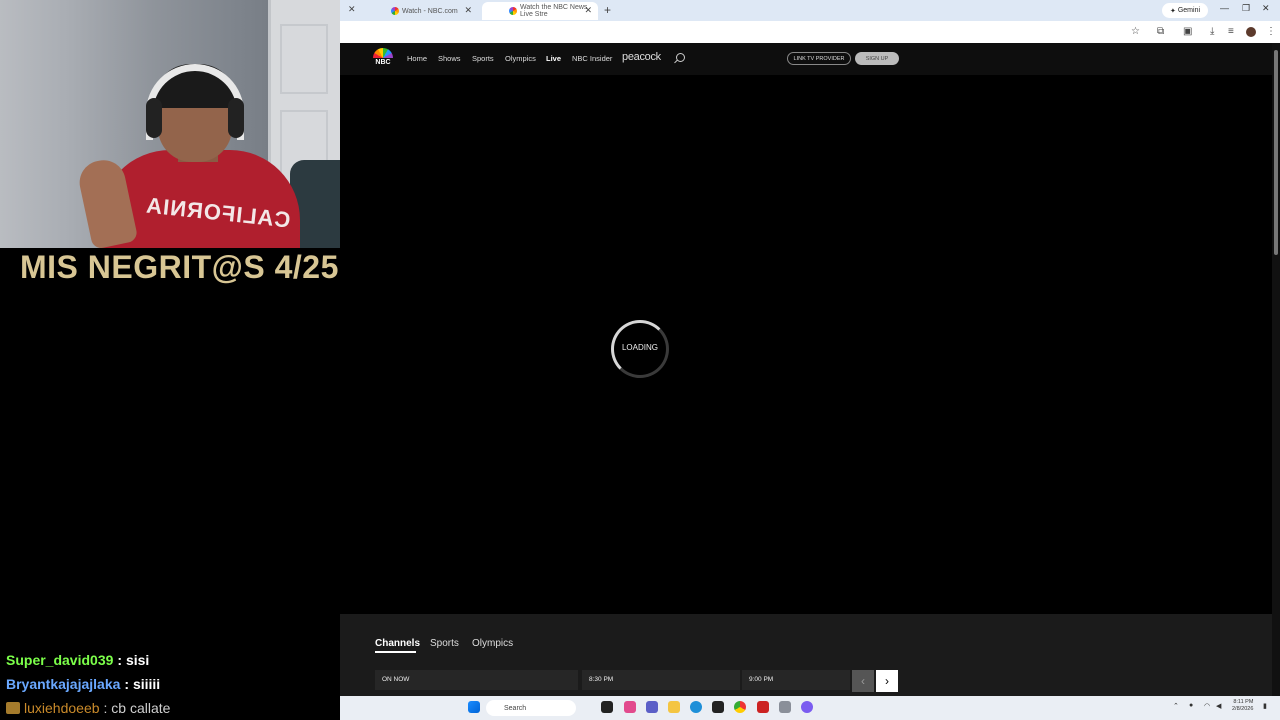  What do you see at coordinates (1187, 31) in the screenshot?
I see `side-panel-icon: ▣` at bounding box center [1187, 31].